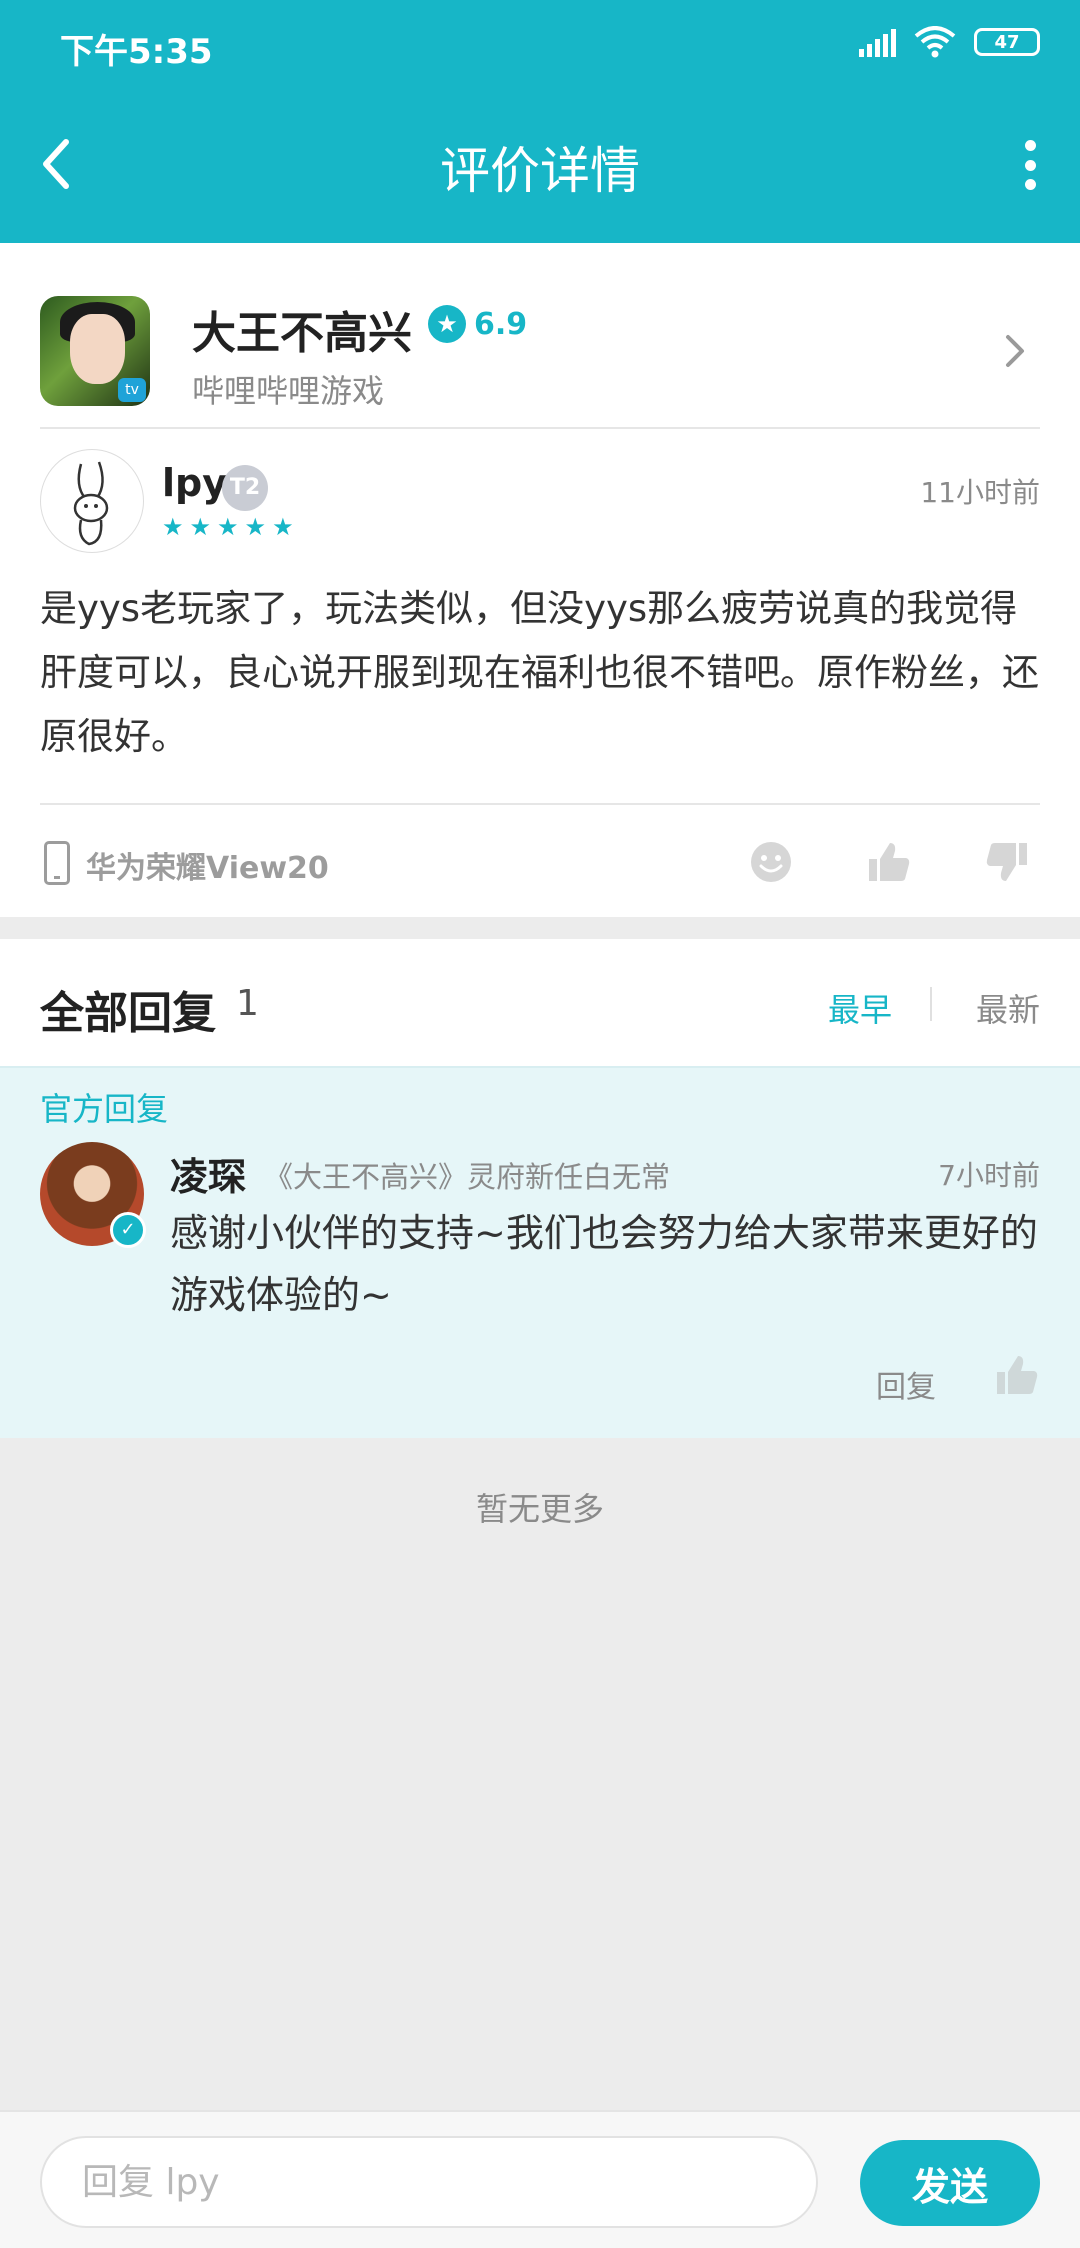  What do you see at coordinates (540, 860) in the screenshot?
I see `device-row: 华为荣耀View20` at bounding box center [540, 860].